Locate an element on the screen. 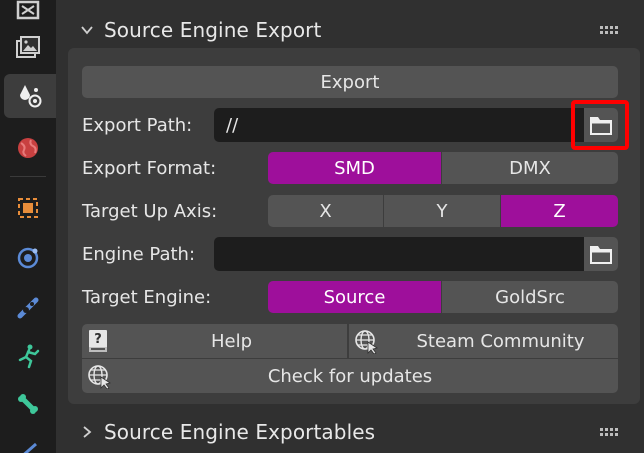 The image size is (644, 453). world-icon is located at coordinates (28, 148).